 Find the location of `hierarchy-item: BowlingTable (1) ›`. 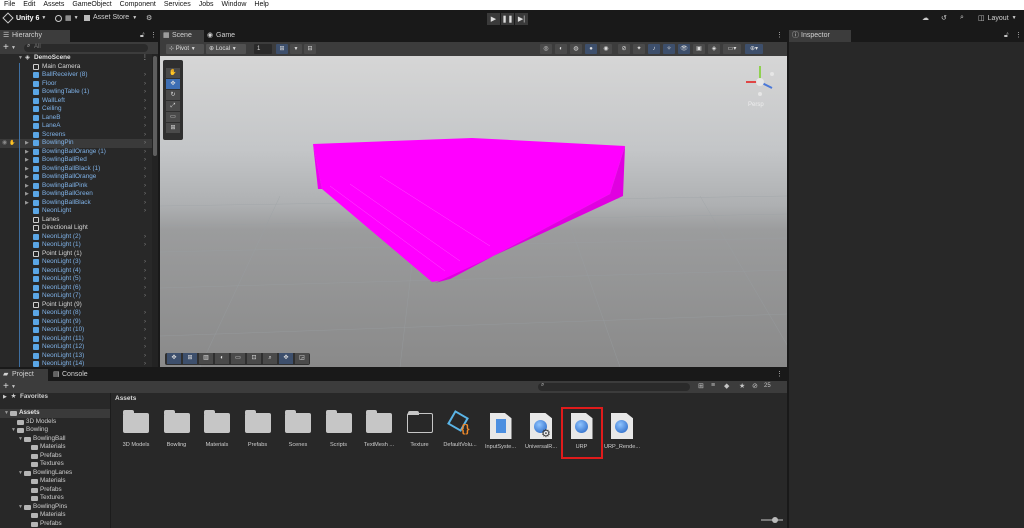

hierarchy-item: BowlingTable (1) › is located at coordinates (76, 92).